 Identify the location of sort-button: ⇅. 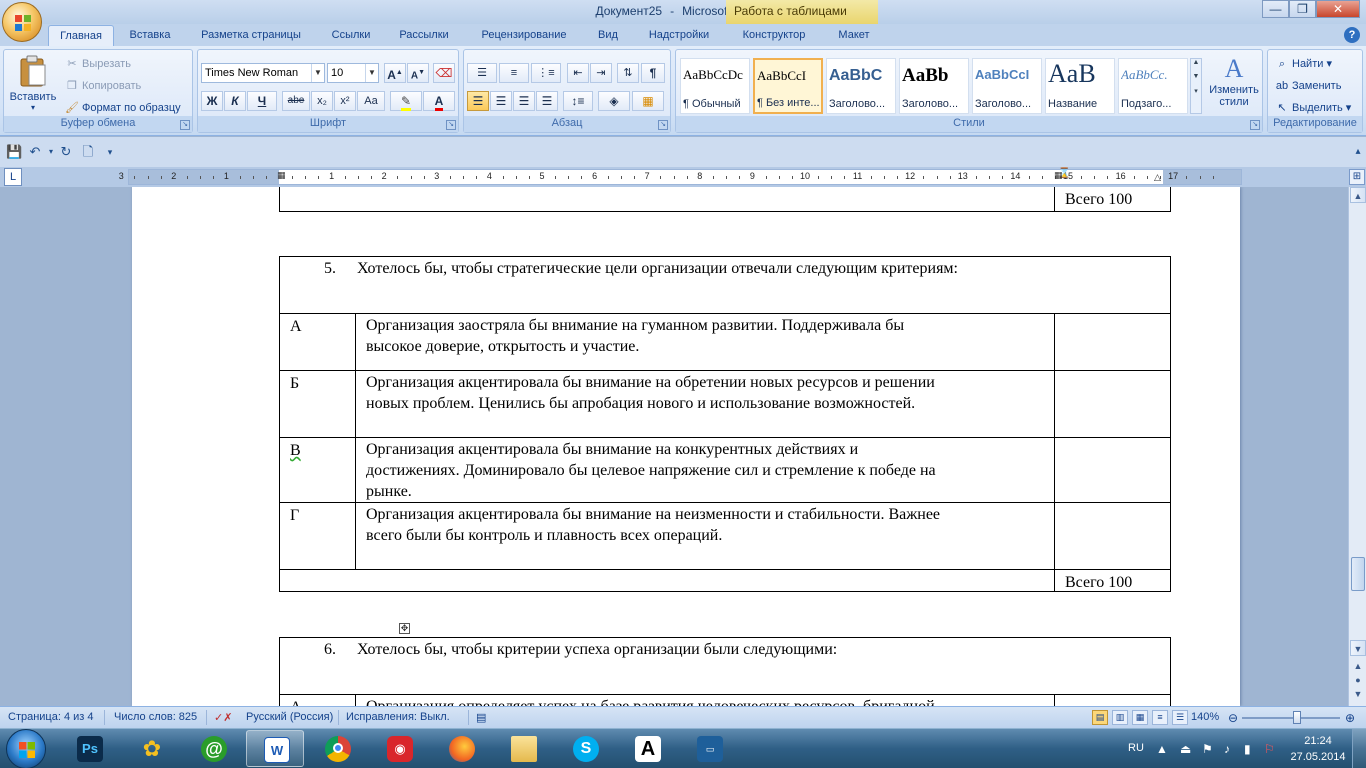
(628, 73).